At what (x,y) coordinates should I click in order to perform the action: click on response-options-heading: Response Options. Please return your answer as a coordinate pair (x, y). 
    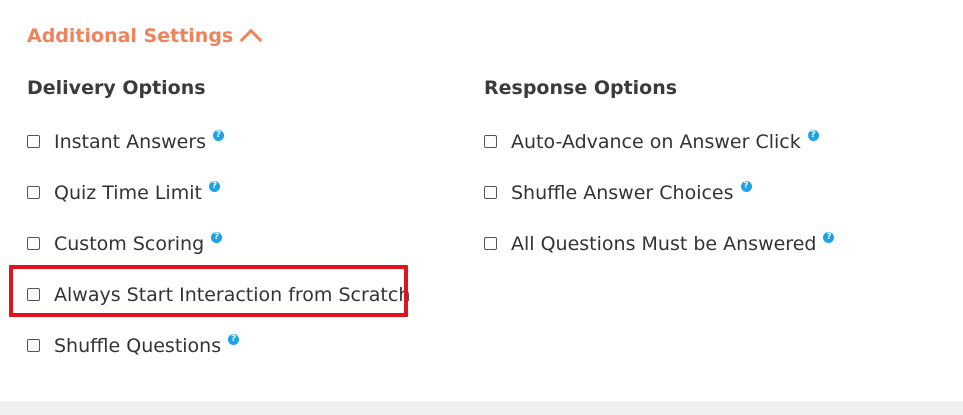
    Looking at the image, I should click on (581, 88).